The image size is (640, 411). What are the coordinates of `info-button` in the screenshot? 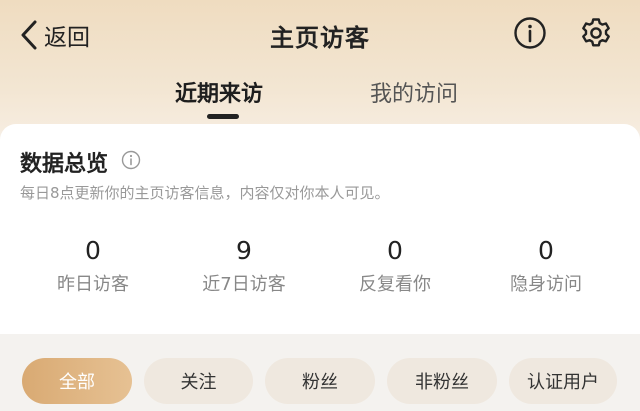 It's located at (530, 33).